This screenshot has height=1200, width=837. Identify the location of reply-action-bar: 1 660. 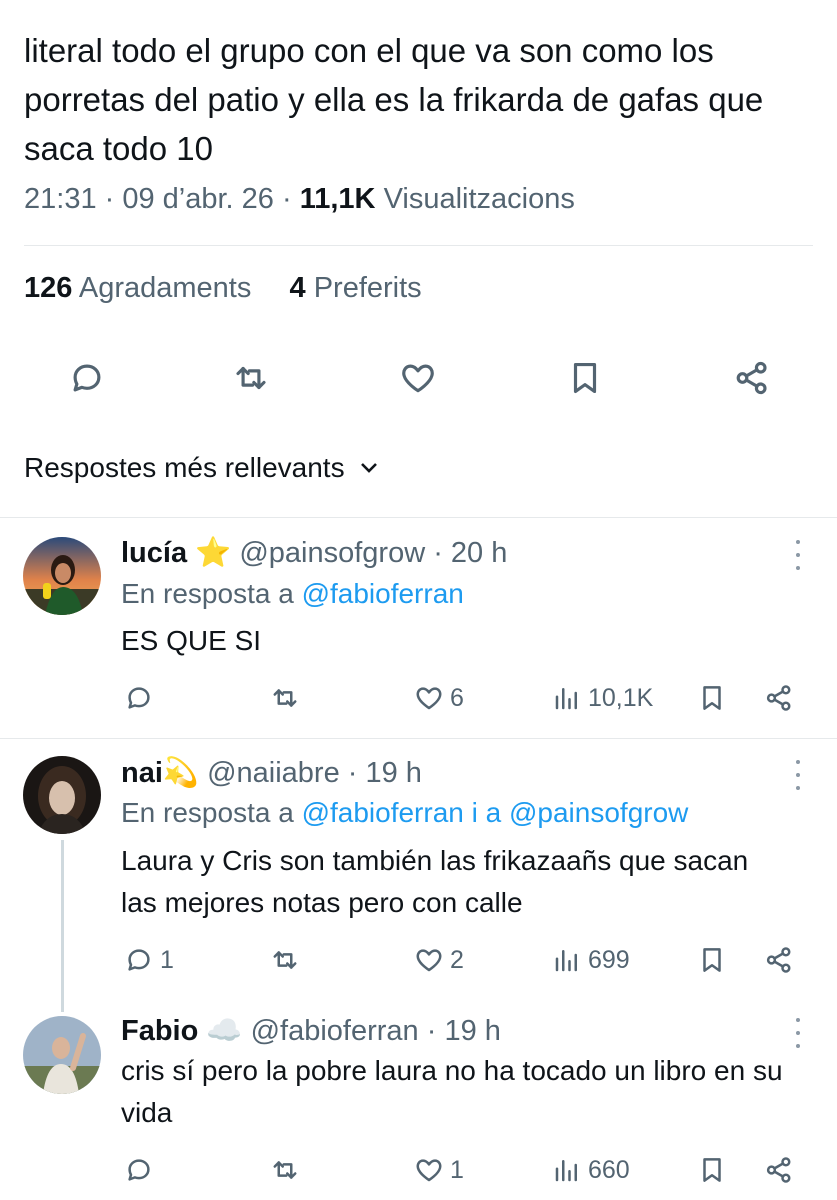
(418, 1170).